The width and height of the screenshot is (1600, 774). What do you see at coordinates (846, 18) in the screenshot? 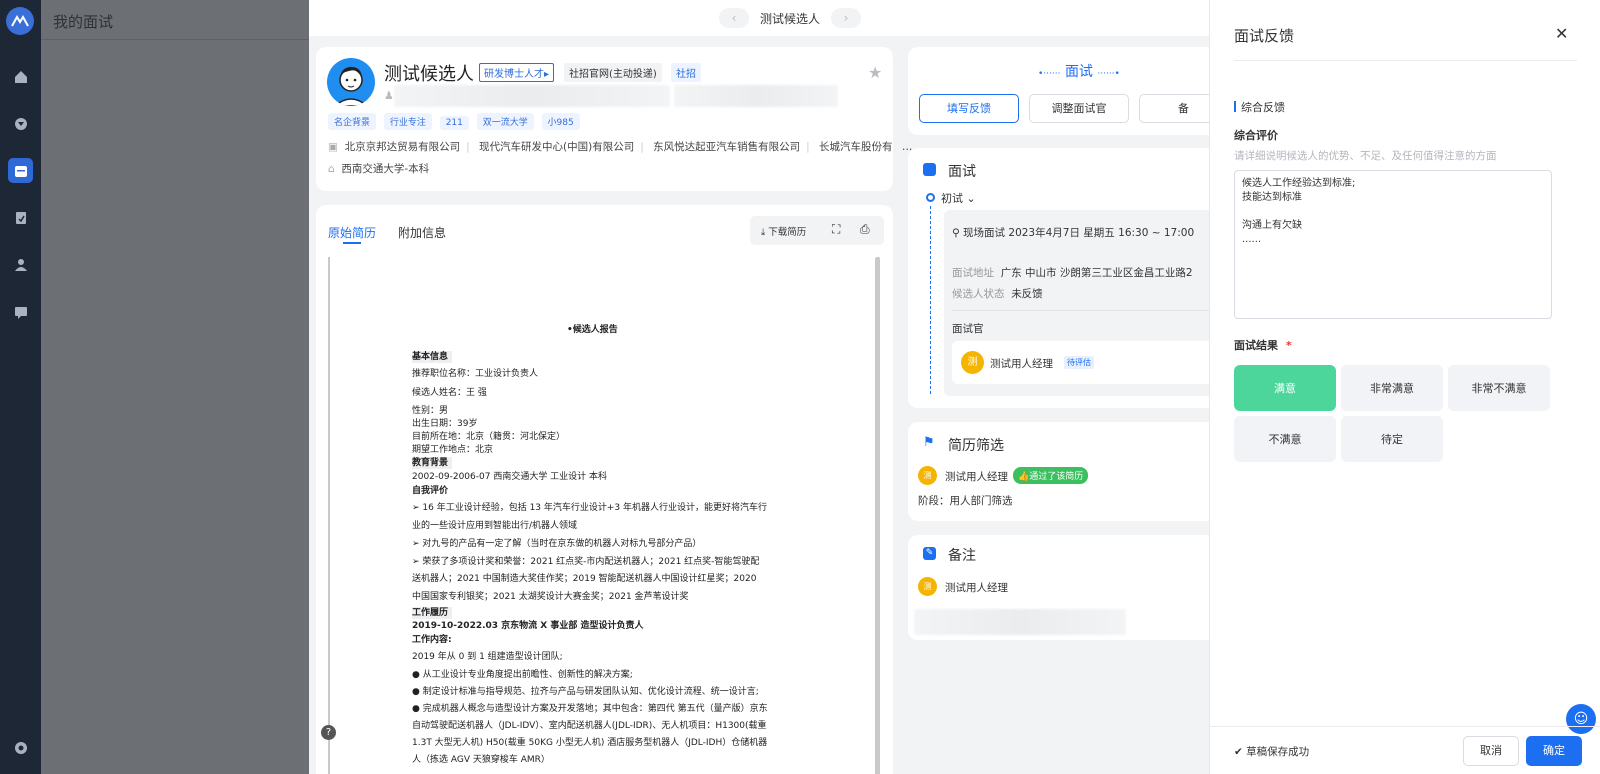
I see `next-candidate-button: ›` at bounding box center [846, 18].